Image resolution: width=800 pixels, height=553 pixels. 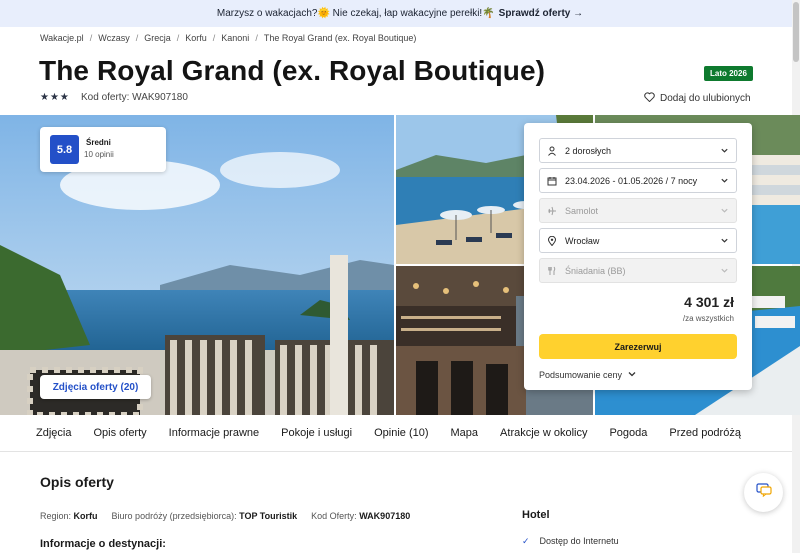 I want to click on chat-button, so click(x=763, y=492).